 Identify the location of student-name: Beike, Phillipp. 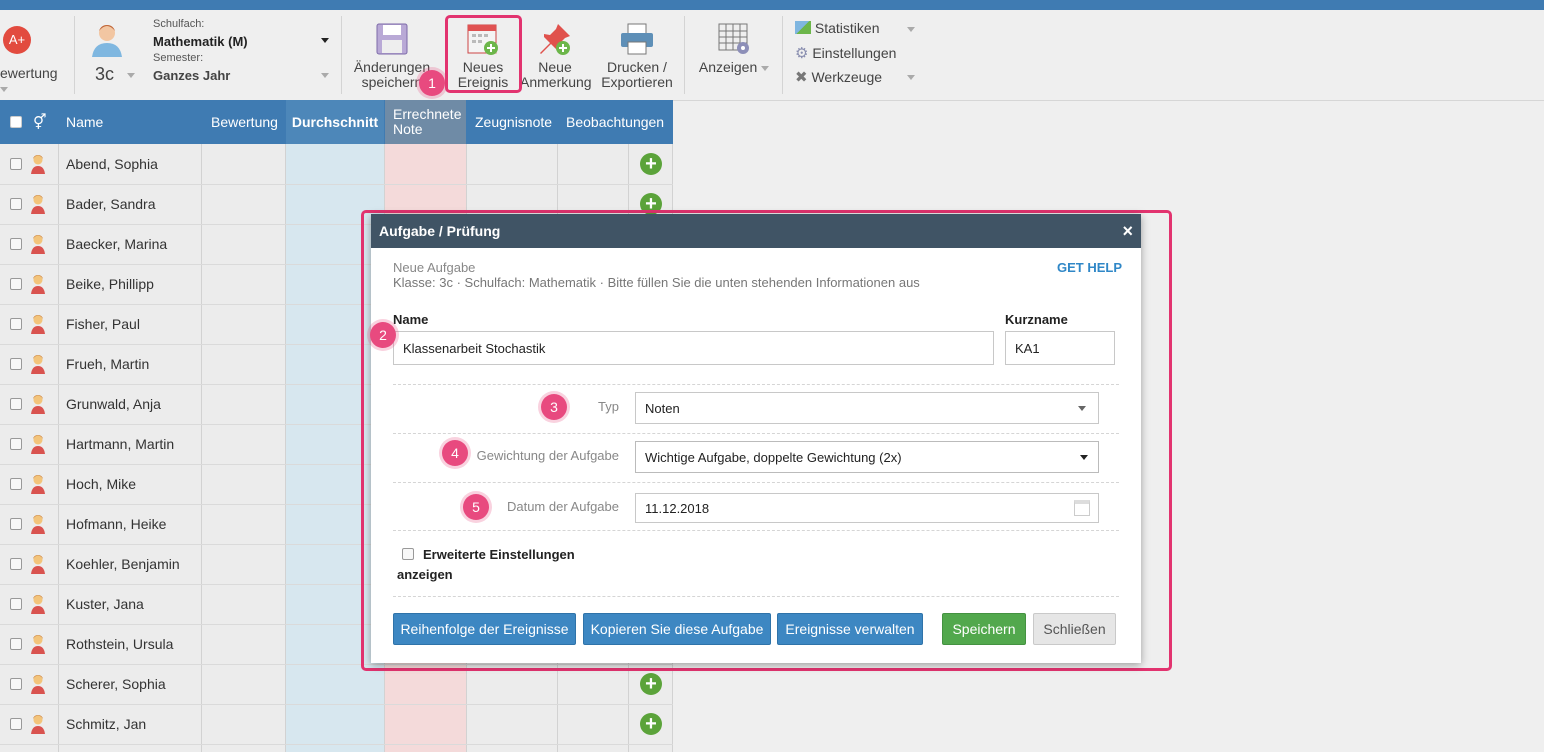
(110, 284).